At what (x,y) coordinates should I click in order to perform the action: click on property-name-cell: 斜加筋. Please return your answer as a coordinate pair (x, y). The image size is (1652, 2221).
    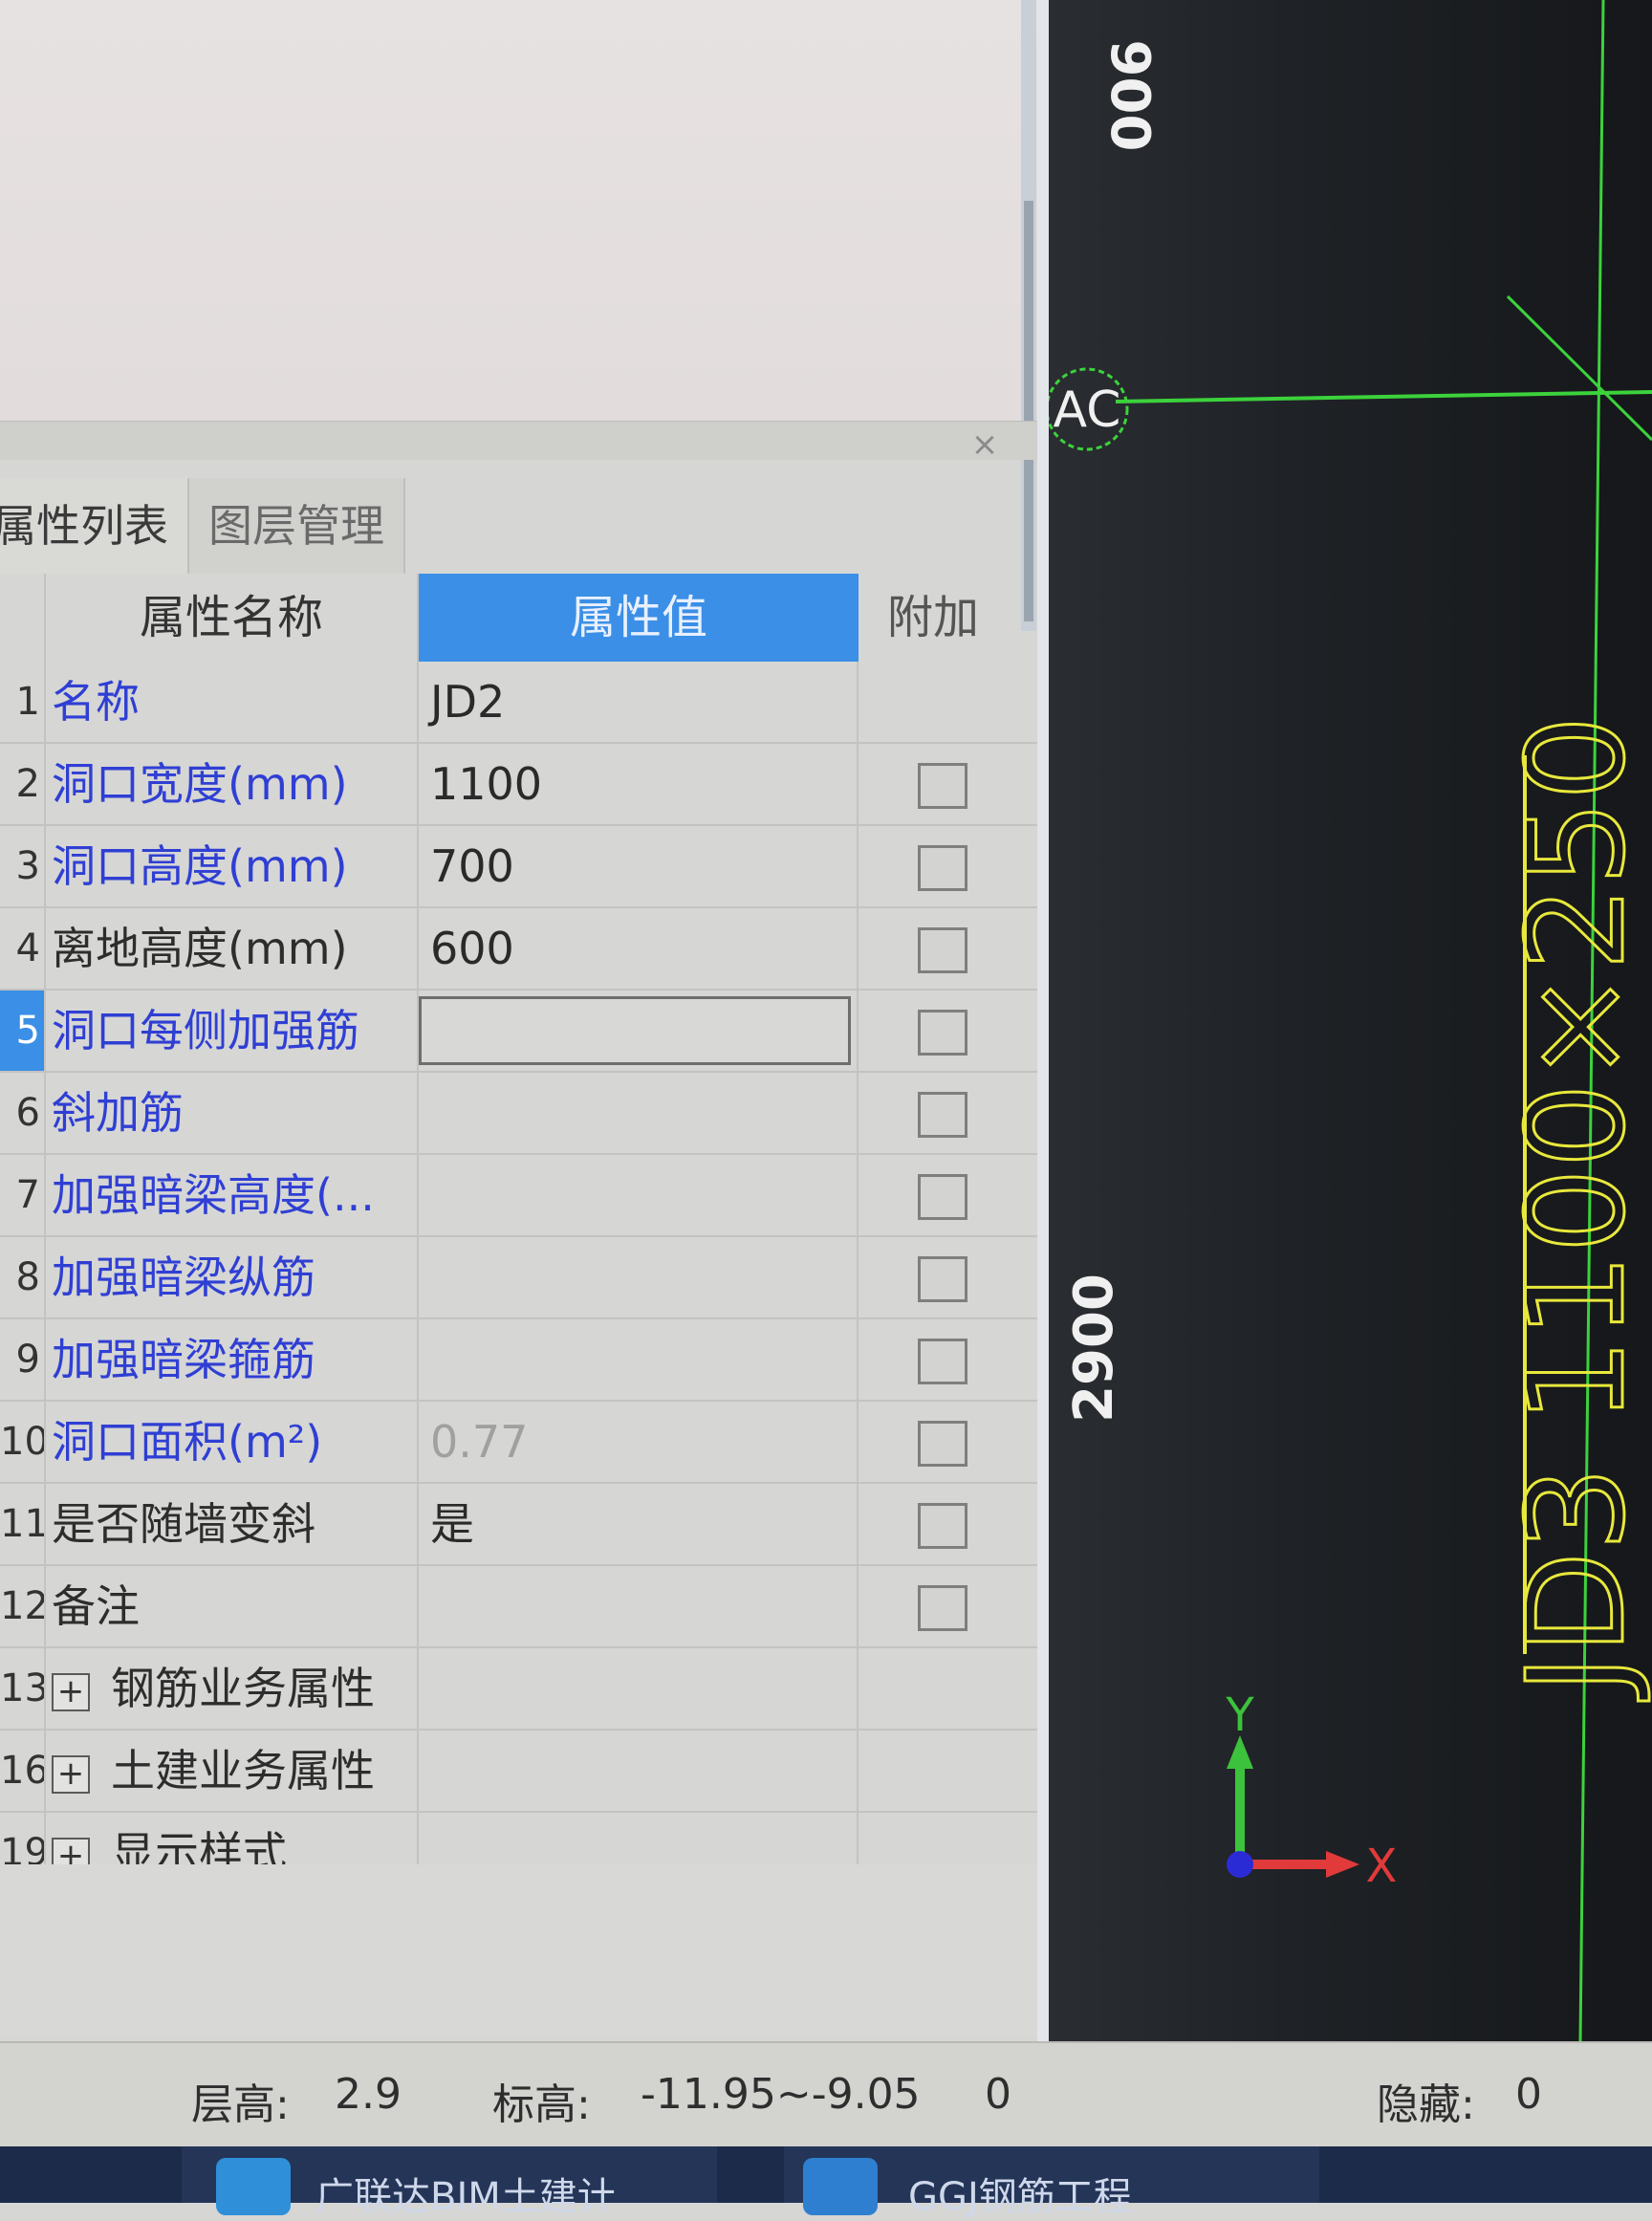
    Looking at the image, I should click on (232, 1113).